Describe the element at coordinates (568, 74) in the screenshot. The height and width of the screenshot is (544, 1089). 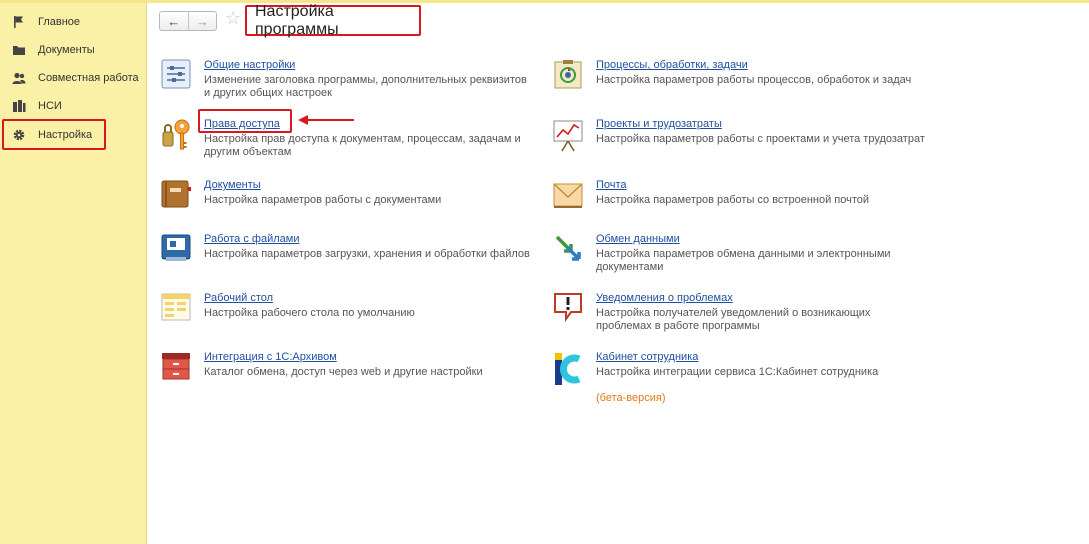
I see `process-icon` at that location.